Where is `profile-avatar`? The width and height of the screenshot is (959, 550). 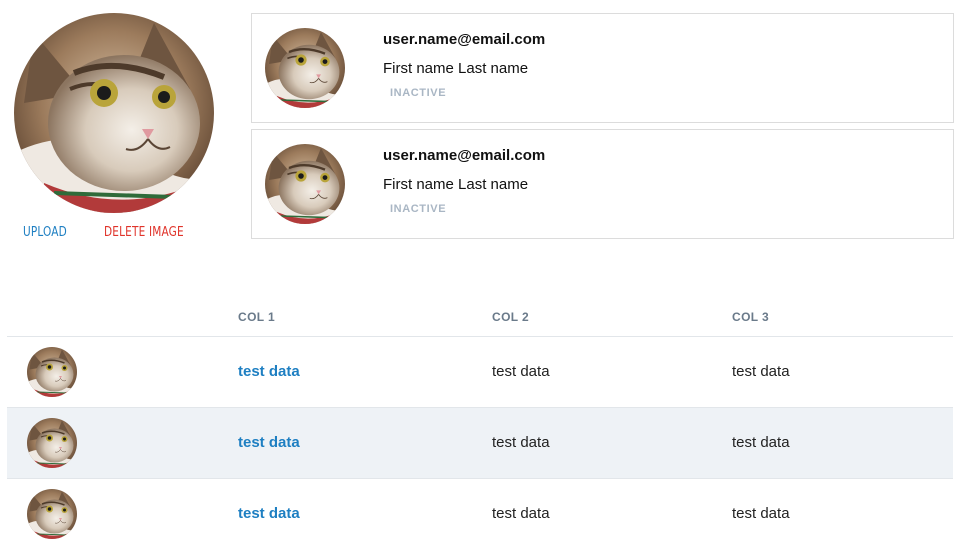 profile-avatar is located at coordinates (114, 113).